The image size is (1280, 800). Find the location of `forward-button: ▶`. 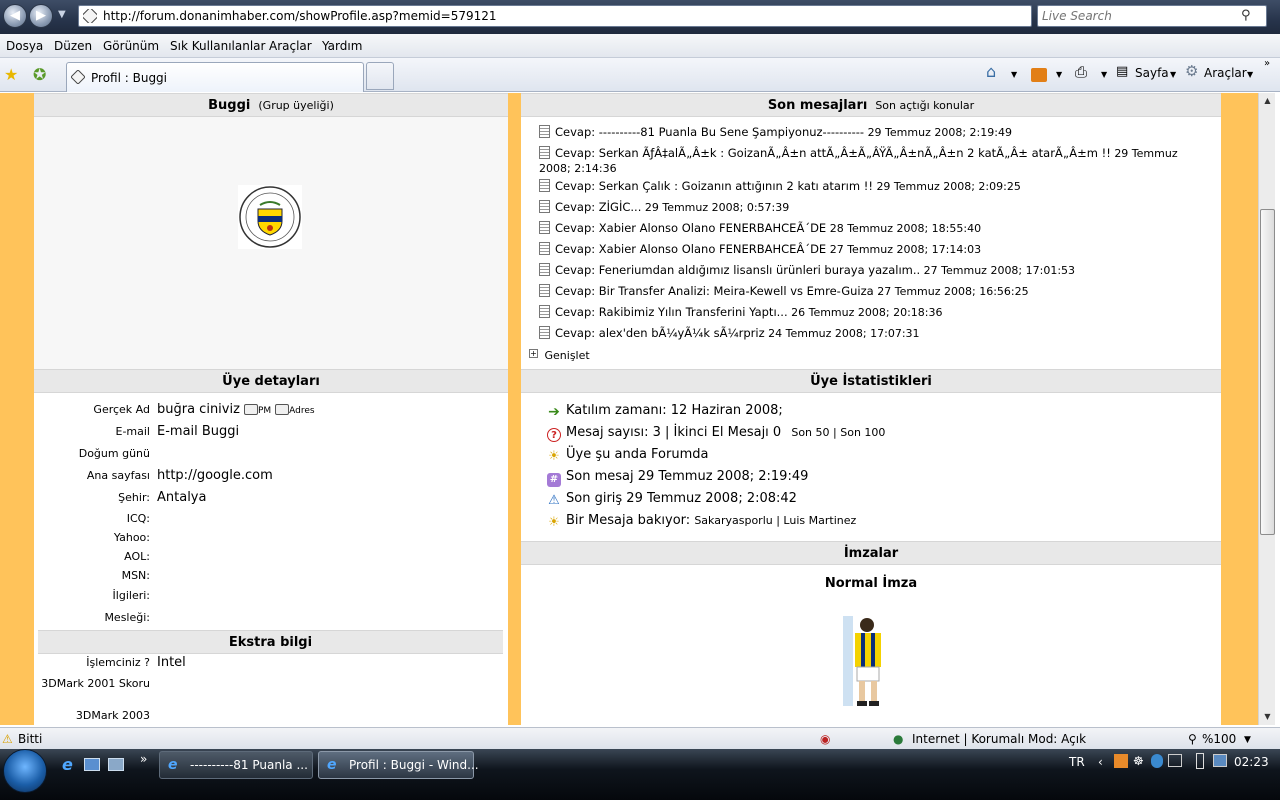

forward-button: ▶ is located at coordinates (41, 16).